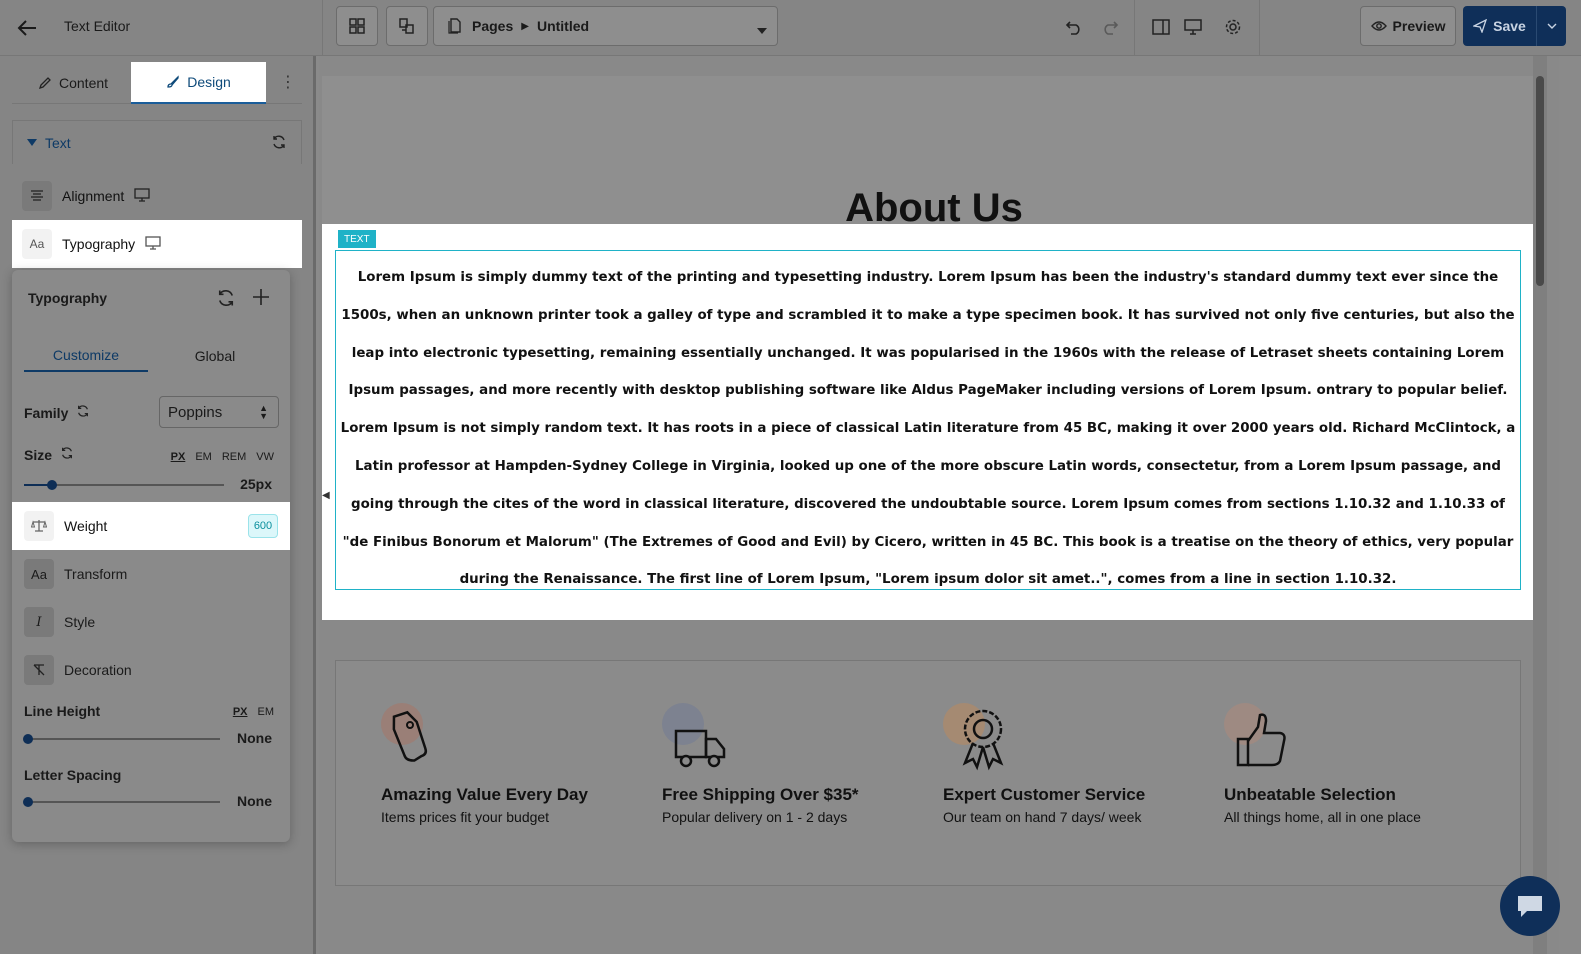 The width and height of the screenshot is (1581, 954). What do you see at coordinates (1074, 27) in the screenshot?
I see `undo-icon` at bounding box center [1074, 27].